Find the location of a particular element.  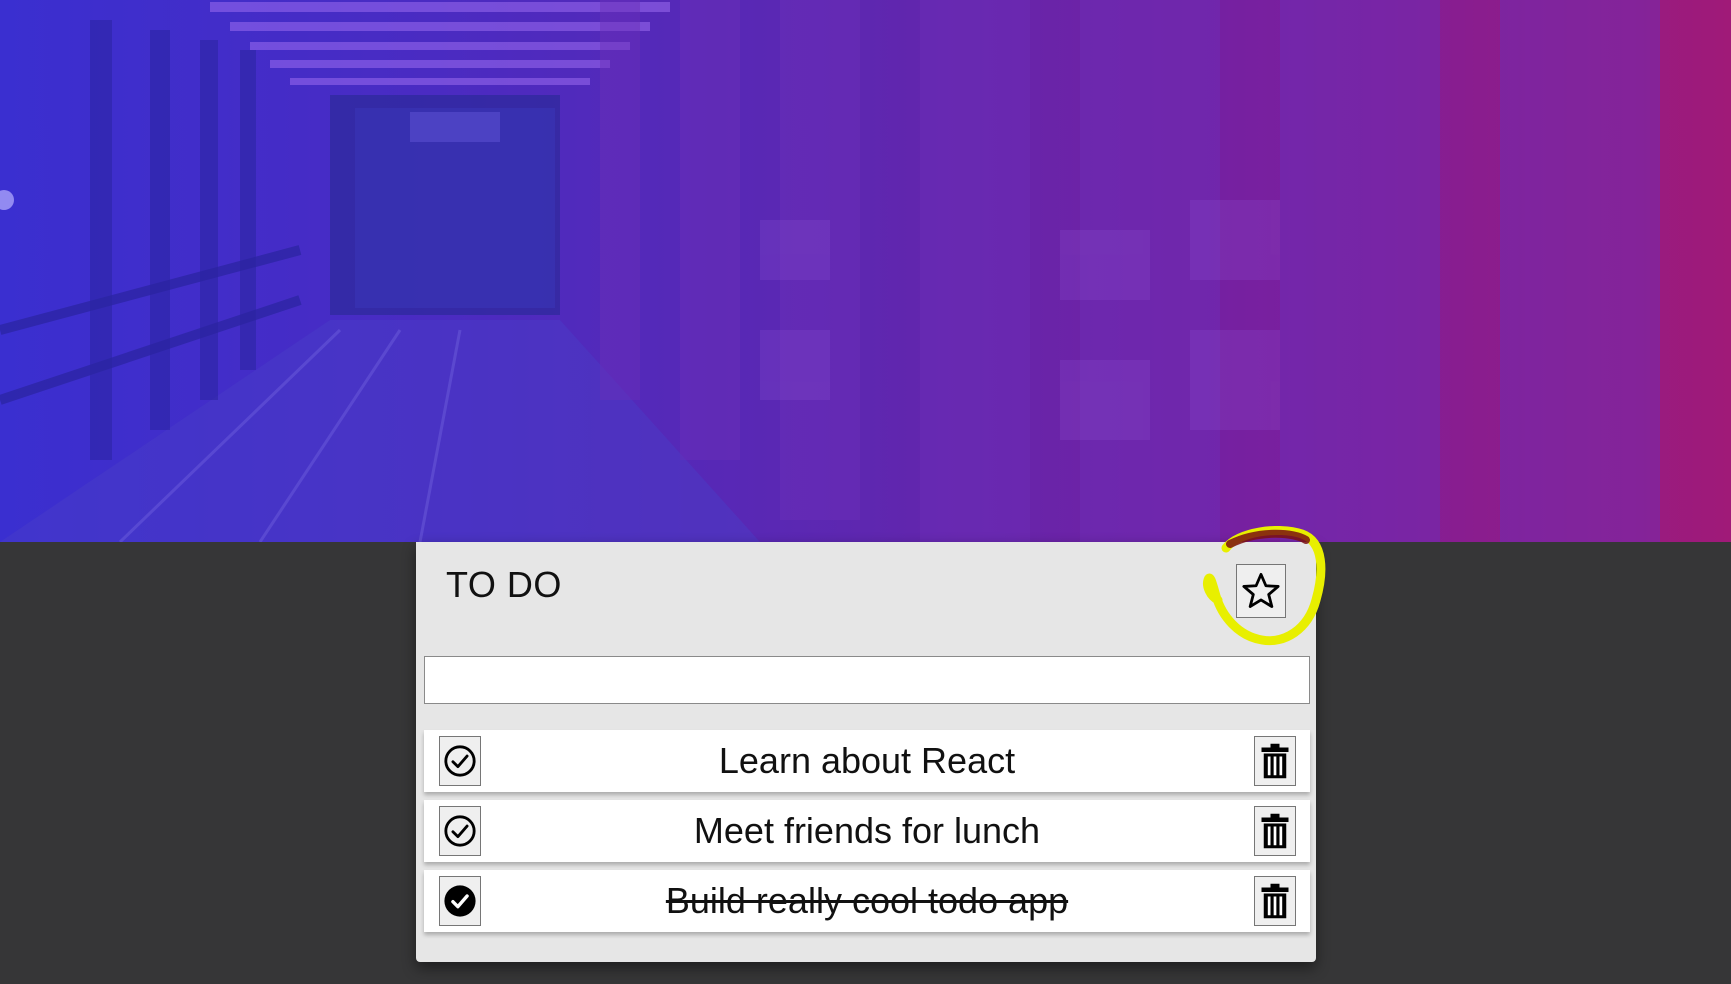

todo-item-text: Build really cool todo app is located at coordinates (867, 900).